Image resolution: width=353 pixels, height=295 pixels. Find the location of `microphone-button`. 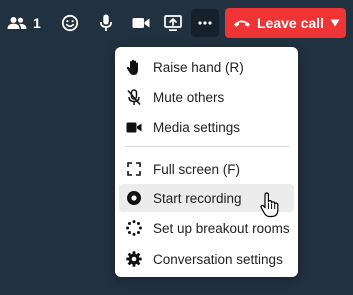

microphone-button is located at coordinates (106, 23).